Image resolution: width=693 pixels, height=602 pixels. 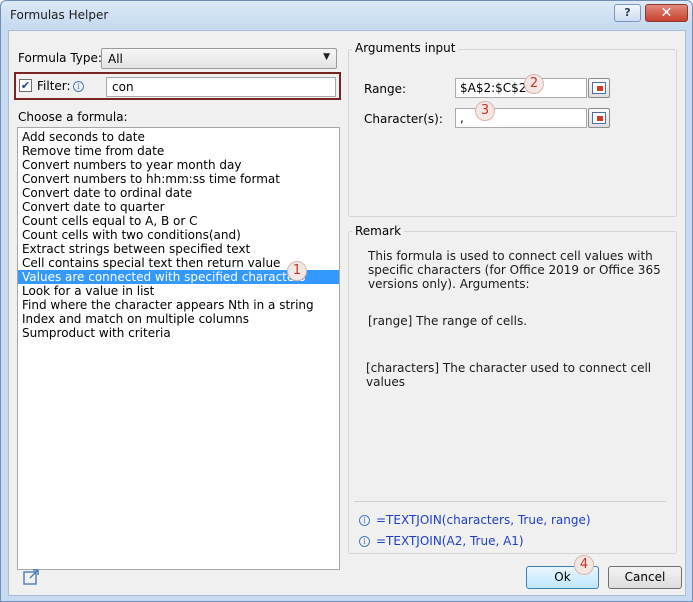 I want to click on range-select-button, so click(x=599, y=88).